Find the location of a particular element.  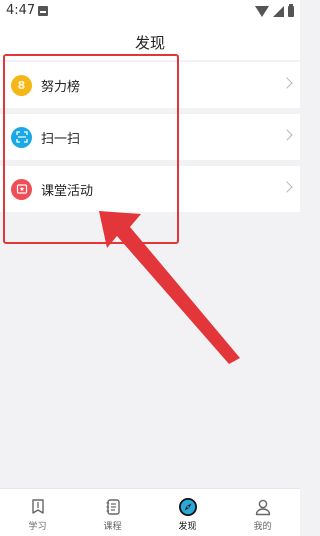

star-badge-icon is located at coordinates (21, 189).